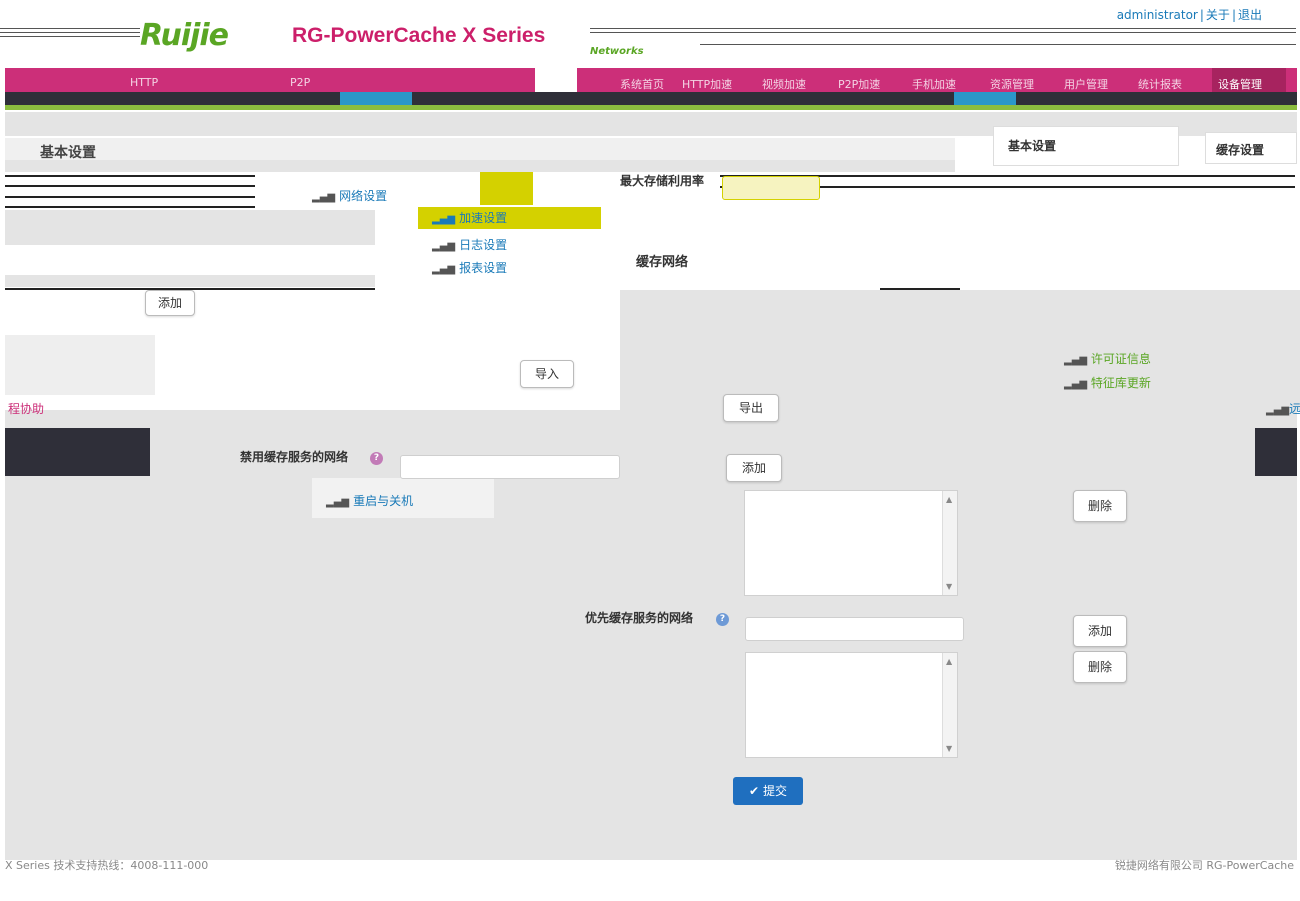 Image resolution: width=1300 pixels, height=901 pixels. Describe the element at coordinates (506, 190) in the screenshot. I see `menu-highlight` at that location.